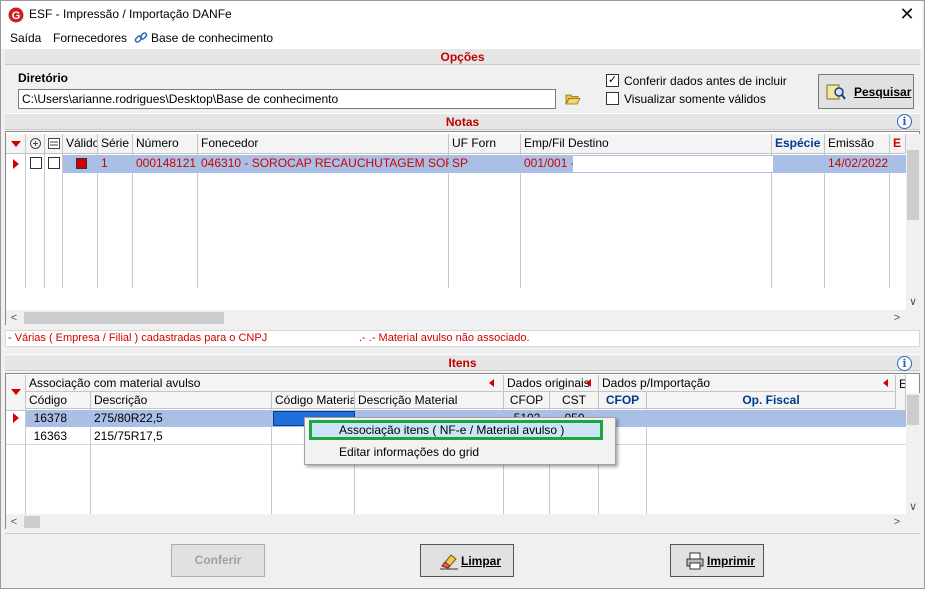 Image resolution: width=925 pixels, height=589 pixels. Describe the element at coordinates (58, 400) in the screenshot. I see `col-codigo: Código` at that location.